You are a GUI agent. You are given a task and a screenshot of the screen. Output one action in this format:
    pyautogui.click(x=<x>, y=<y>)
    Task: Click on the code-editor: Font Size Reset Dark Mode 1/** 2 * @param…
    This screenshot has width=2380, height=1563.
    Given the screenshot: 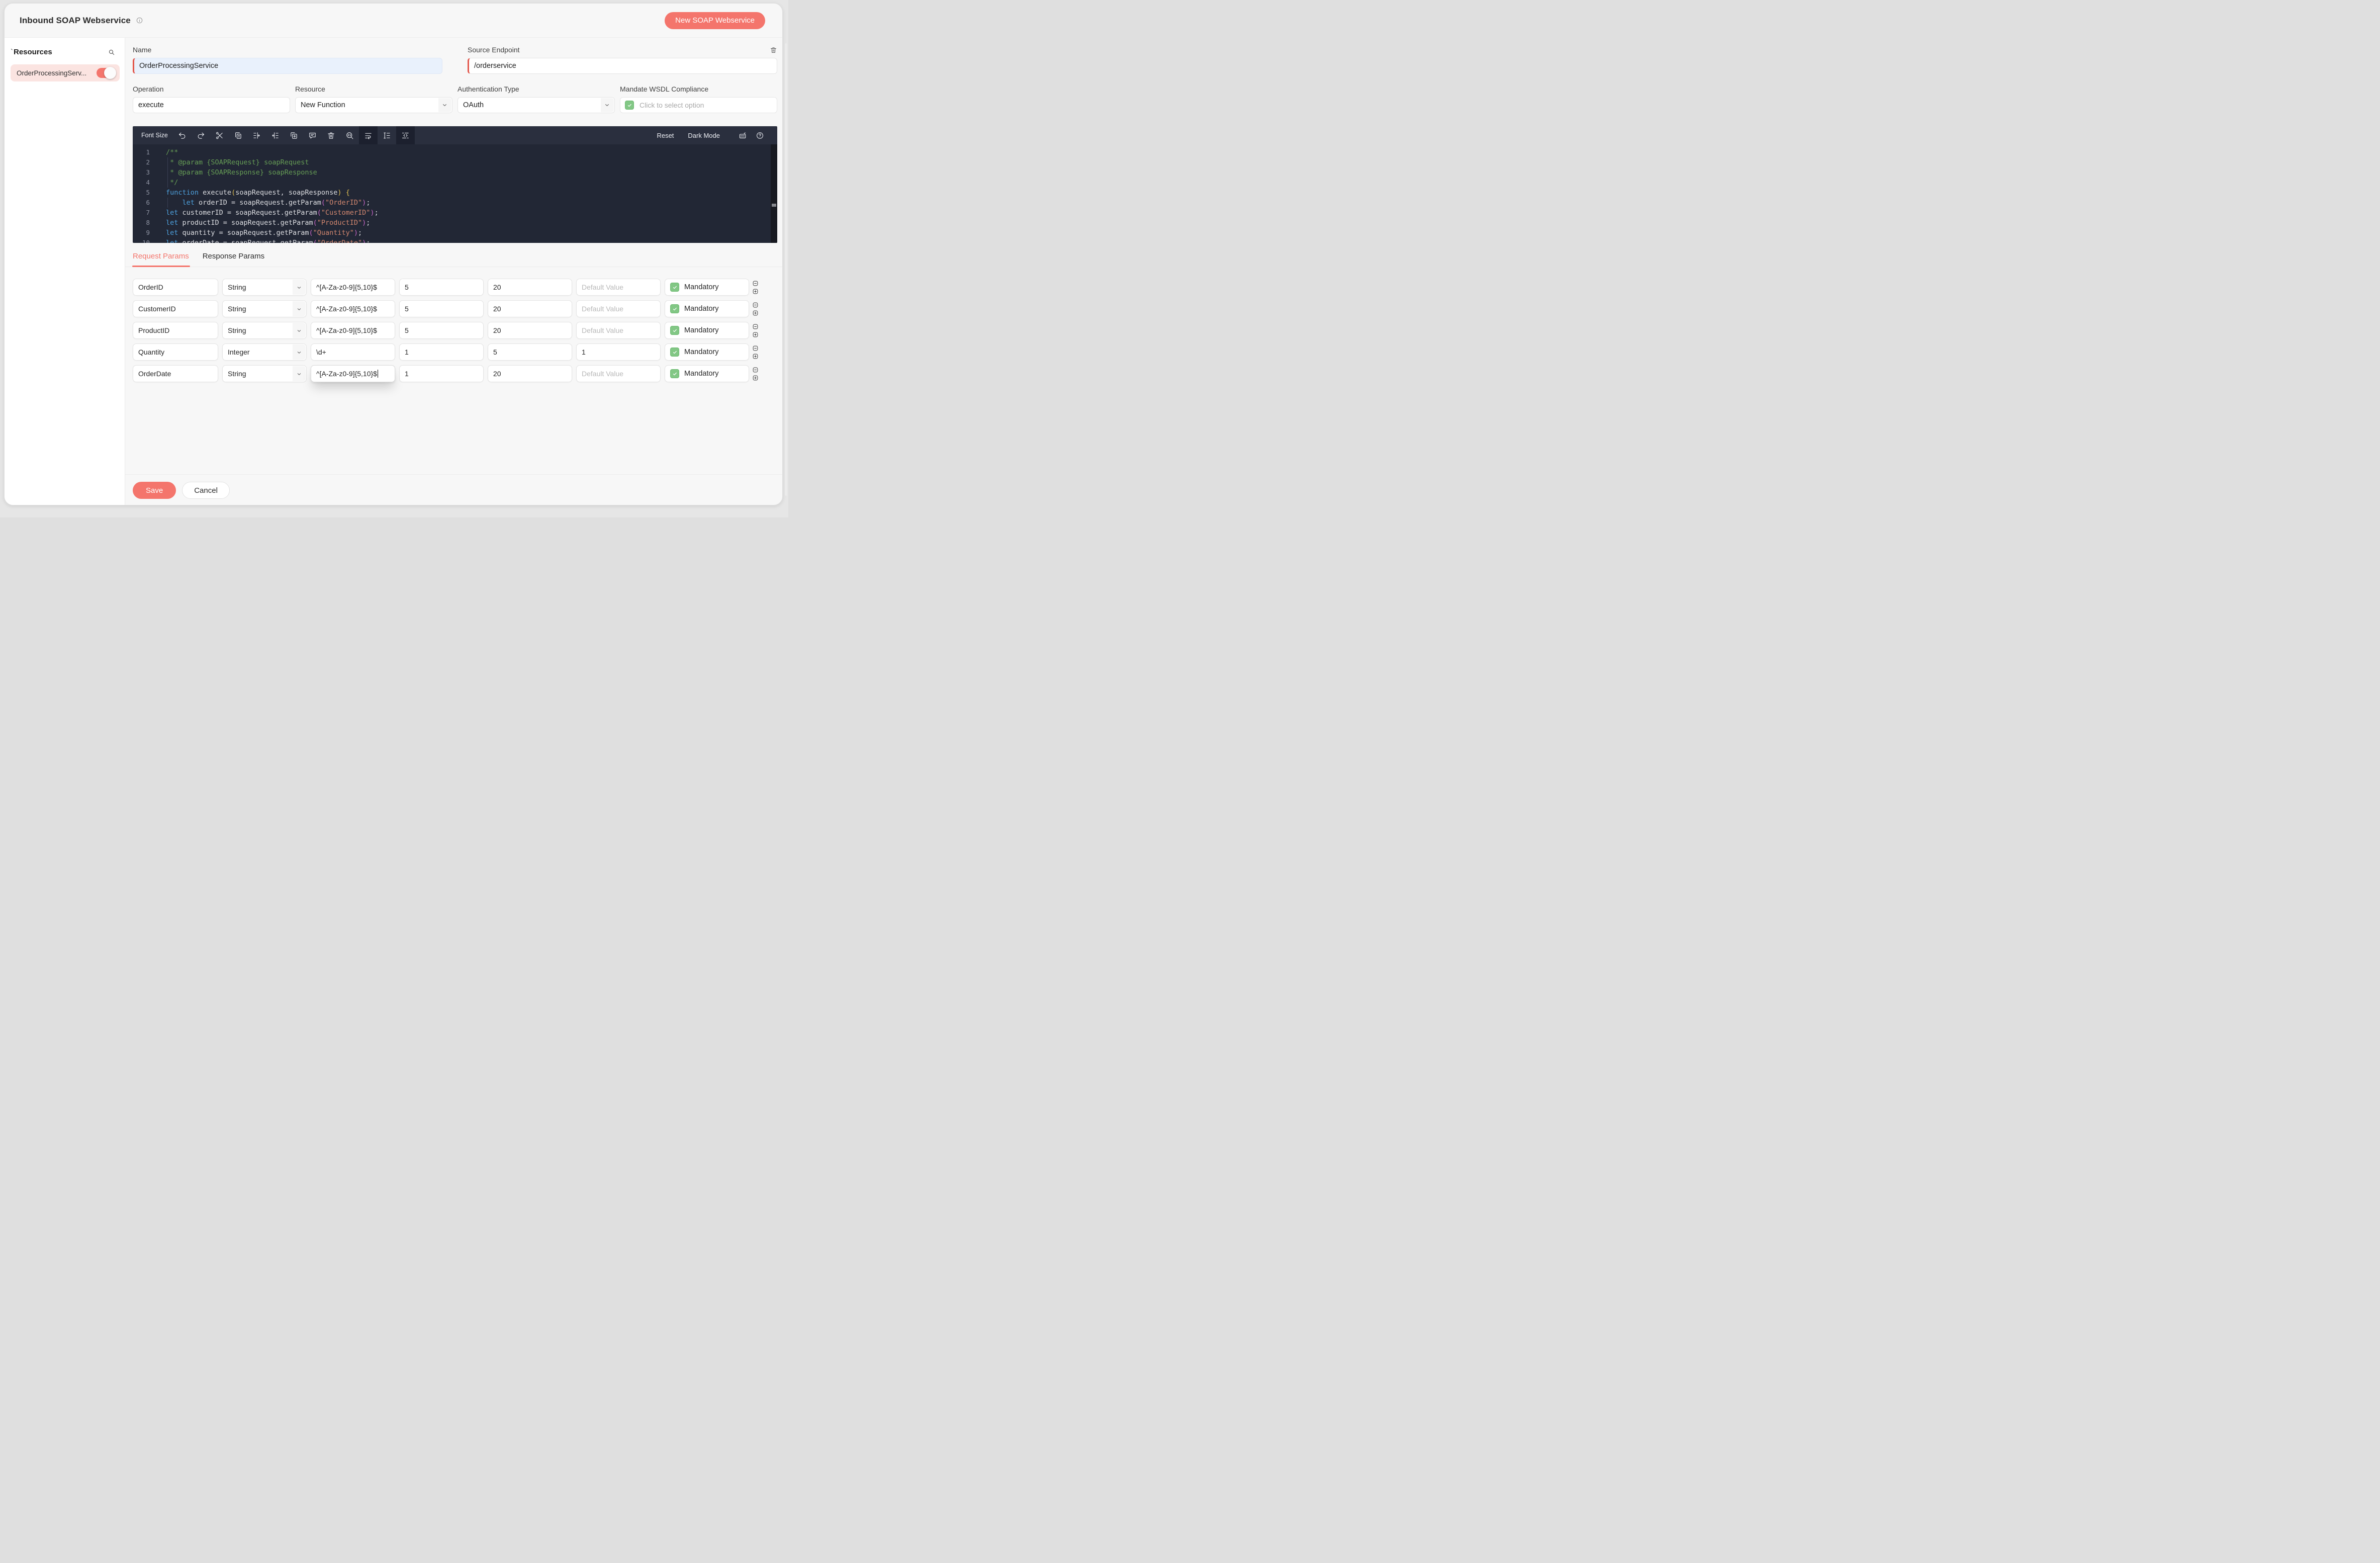 What is the action you would take?
    pyautogui.click(x=455, y=185)
    